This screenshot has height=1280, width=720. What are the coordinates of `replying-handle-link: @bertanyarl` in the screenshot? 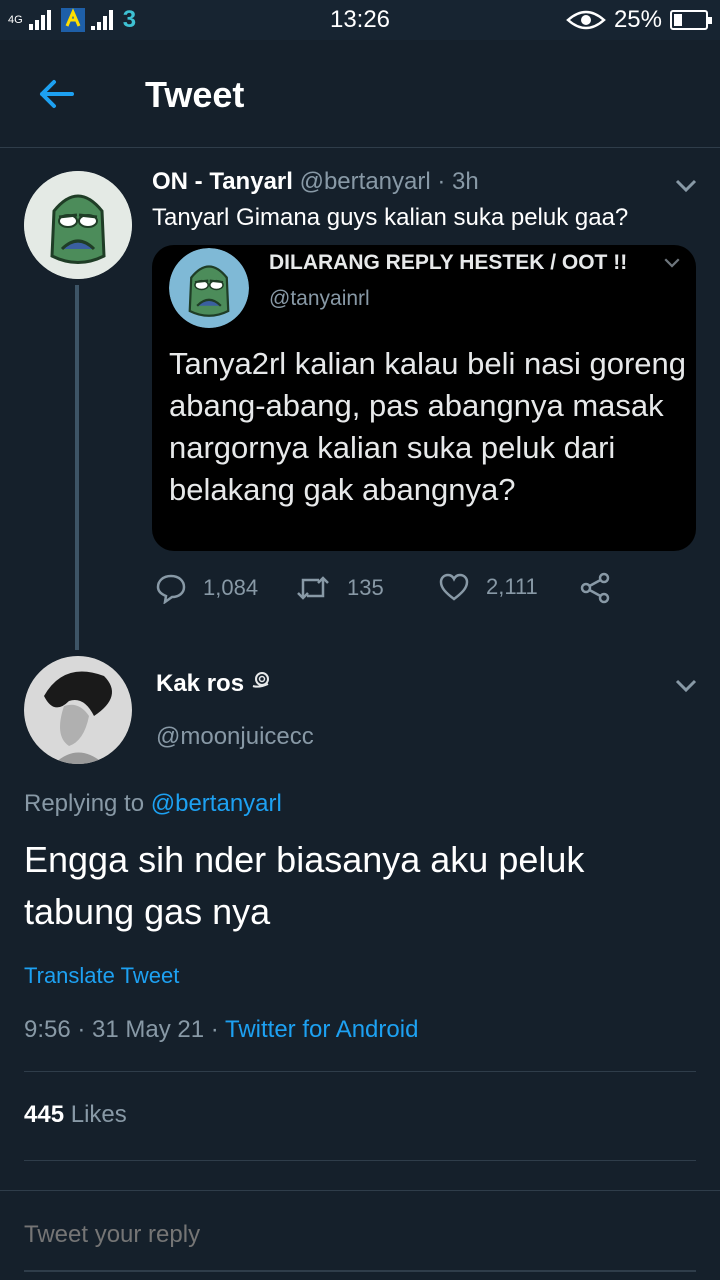 It's located at (216, 803).